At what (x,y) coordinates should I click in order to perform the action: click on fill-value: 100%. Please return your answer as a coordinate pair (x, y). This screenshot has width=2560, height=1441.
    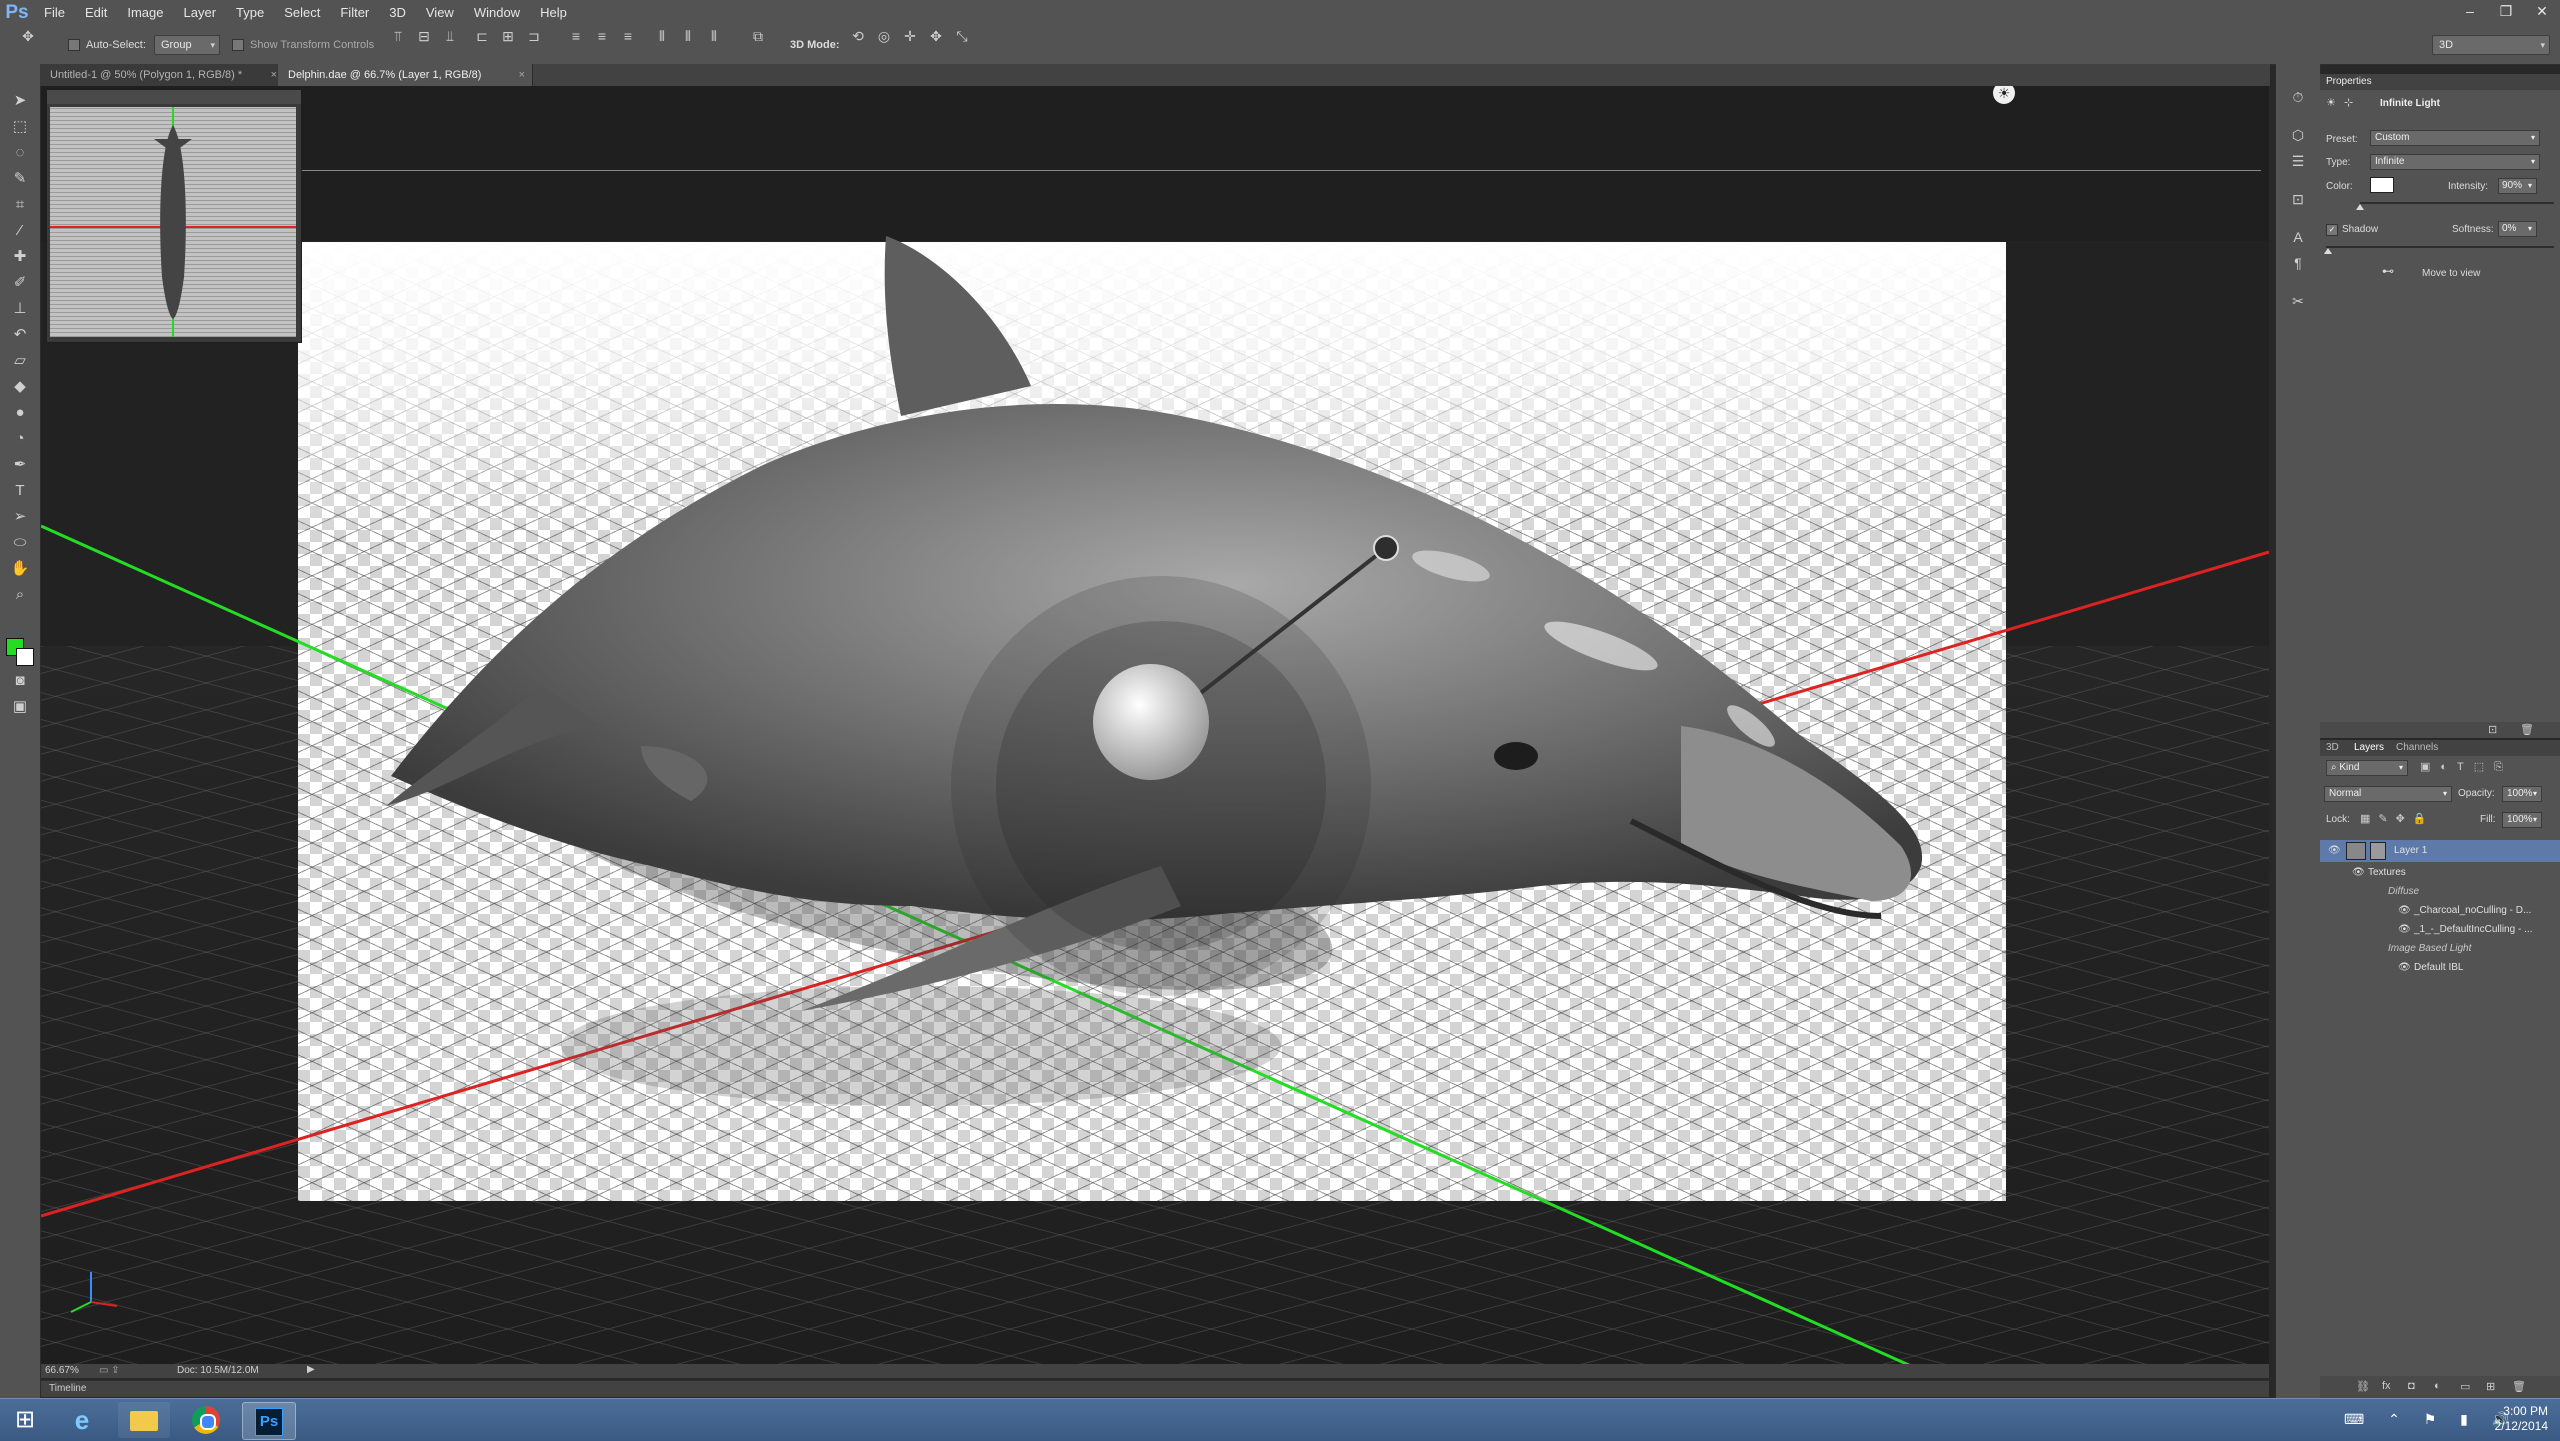
    Looking at the image, I should click on (2522, 820).